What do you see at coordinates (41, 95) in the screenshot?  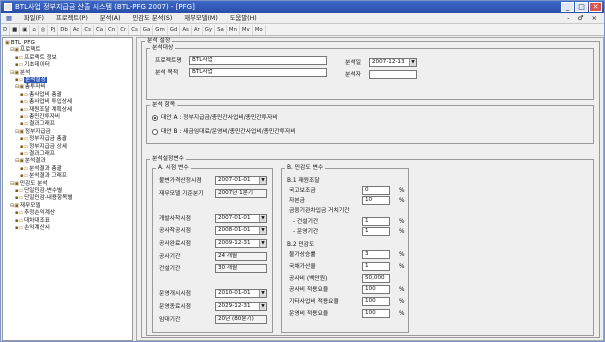 I see `tree-item: ▪▭총사업비 총괄` at bounding box center [41, 95].